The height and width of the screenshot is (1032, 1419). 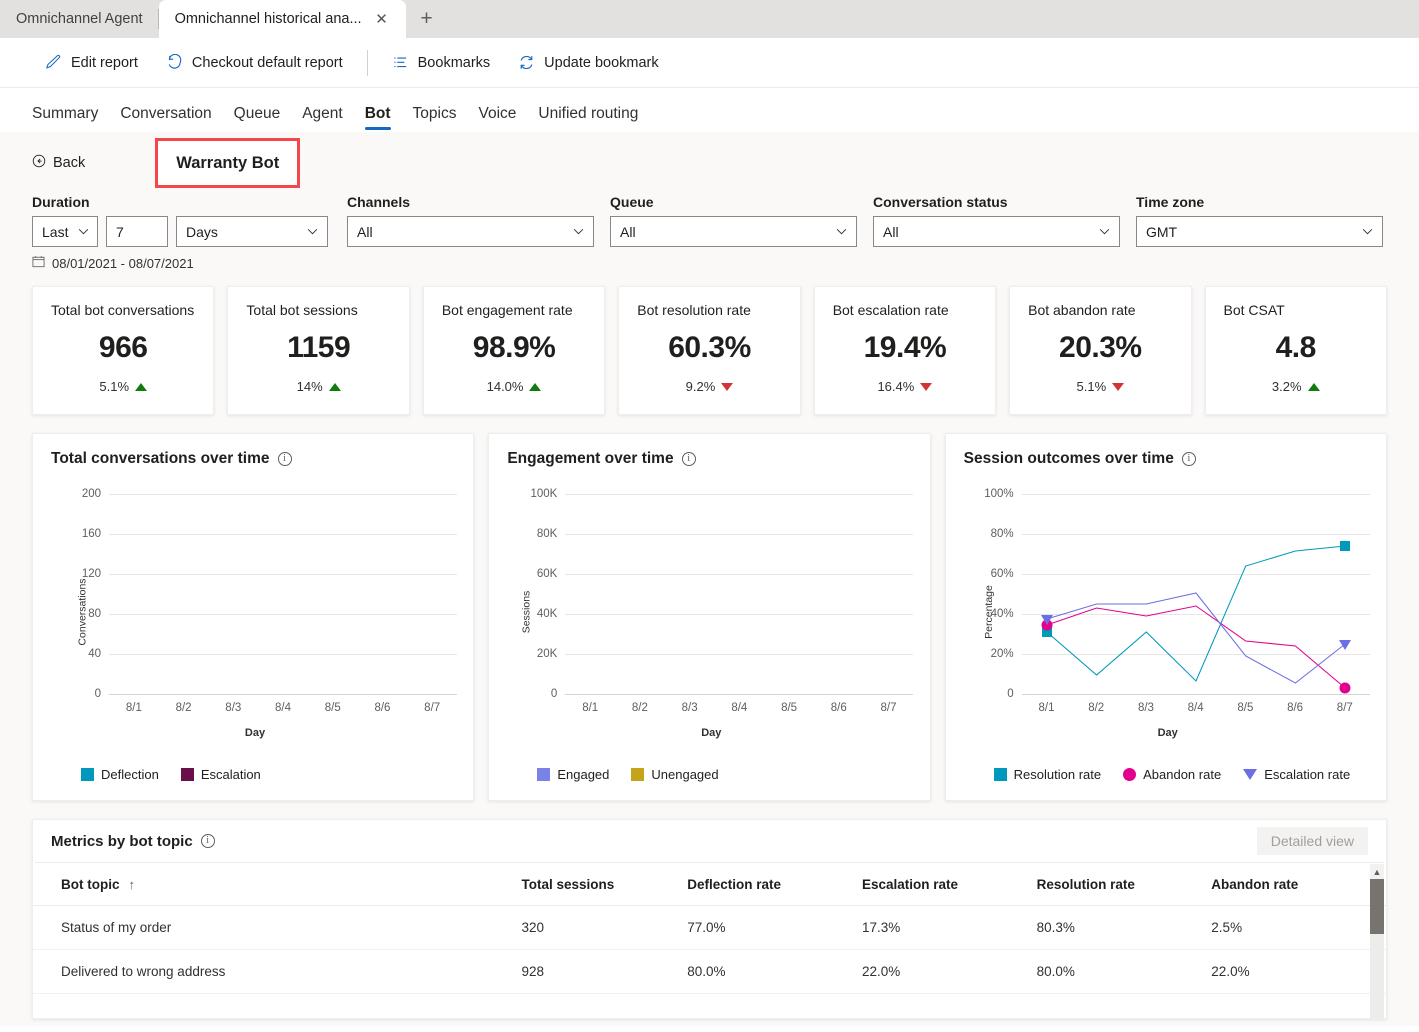 I want to click on tab-summary: Summary, so click(x=70, y=118).